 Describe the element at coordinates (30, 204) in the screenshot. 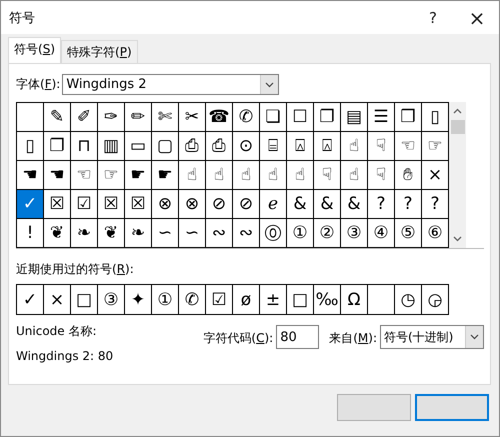

I see `symbol-cell: ✓` at that location.